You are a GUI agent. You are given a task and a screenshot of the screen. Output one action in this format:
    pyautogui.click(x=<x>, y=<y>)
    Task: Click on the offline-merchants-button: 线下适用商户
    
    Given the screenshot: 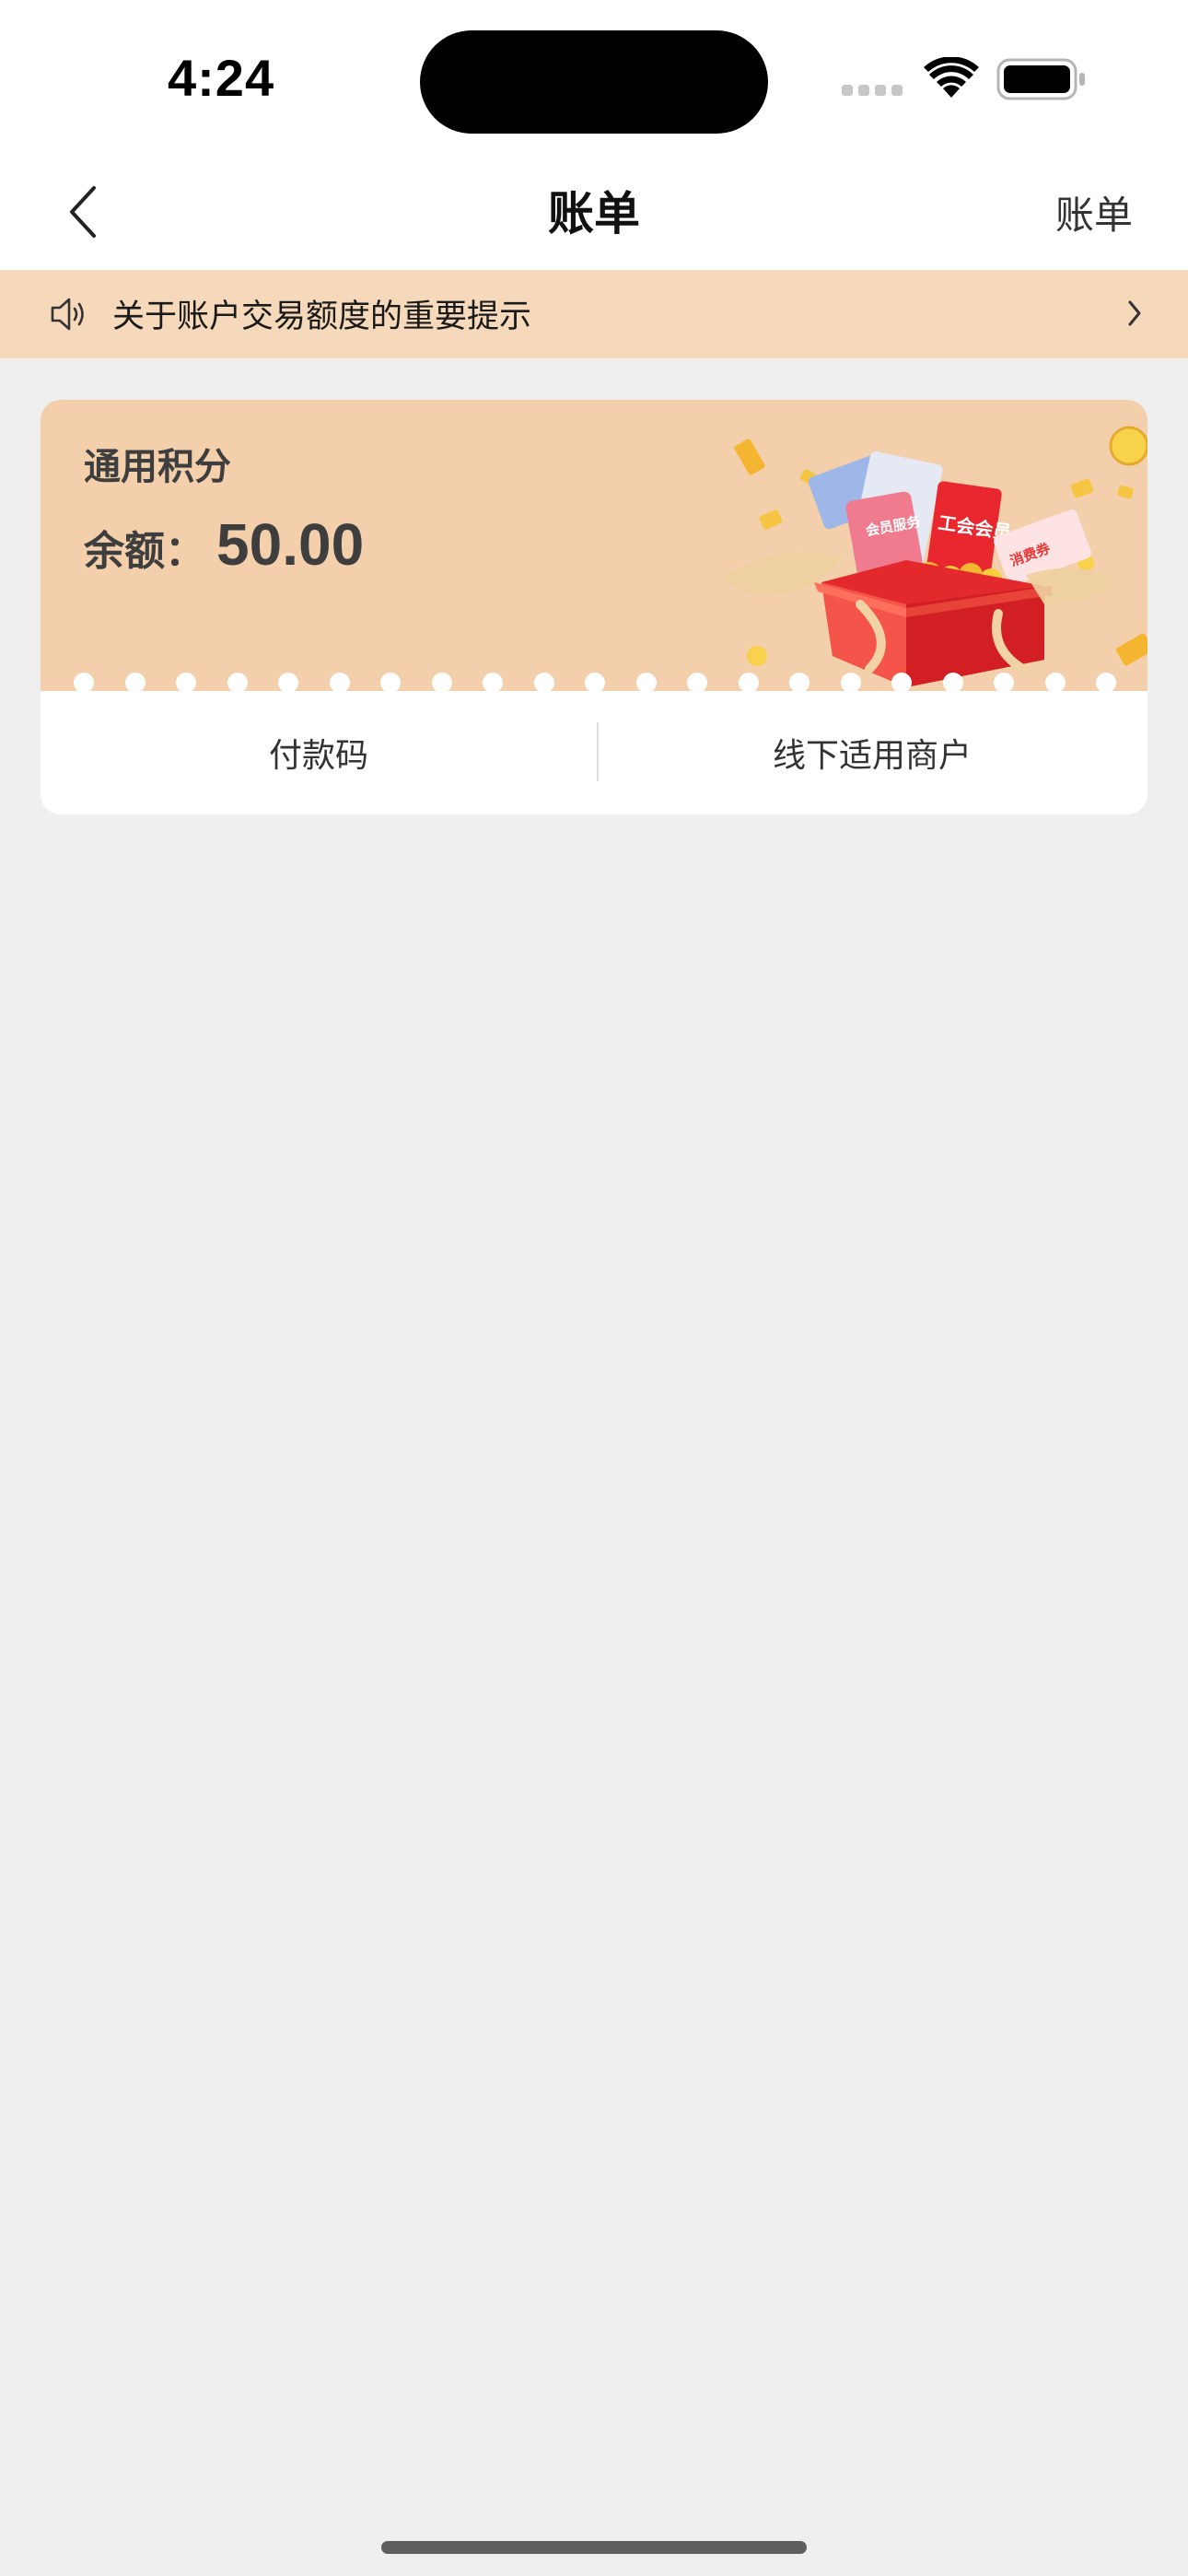 What is the action you would take?
    pyautogui.click(x=872, y=752)
    